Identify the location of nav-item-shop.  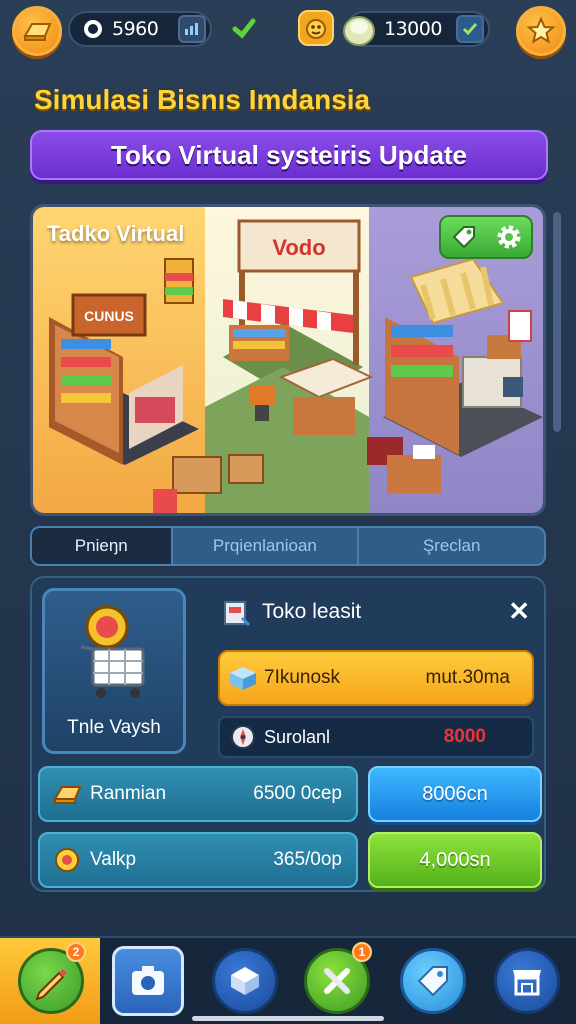
(527, 981).